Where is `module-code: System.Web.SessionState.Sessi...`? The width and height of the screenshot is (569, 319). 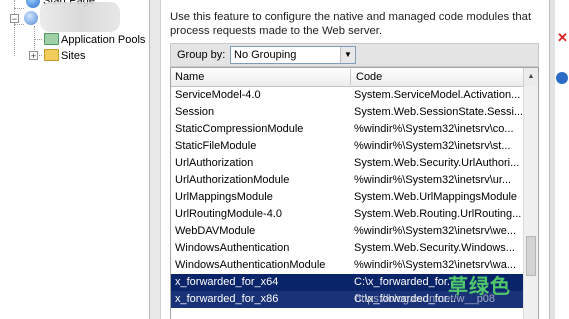 module-code: System.Web.SessionState.Sessi... is located at coordinates (438, 112).